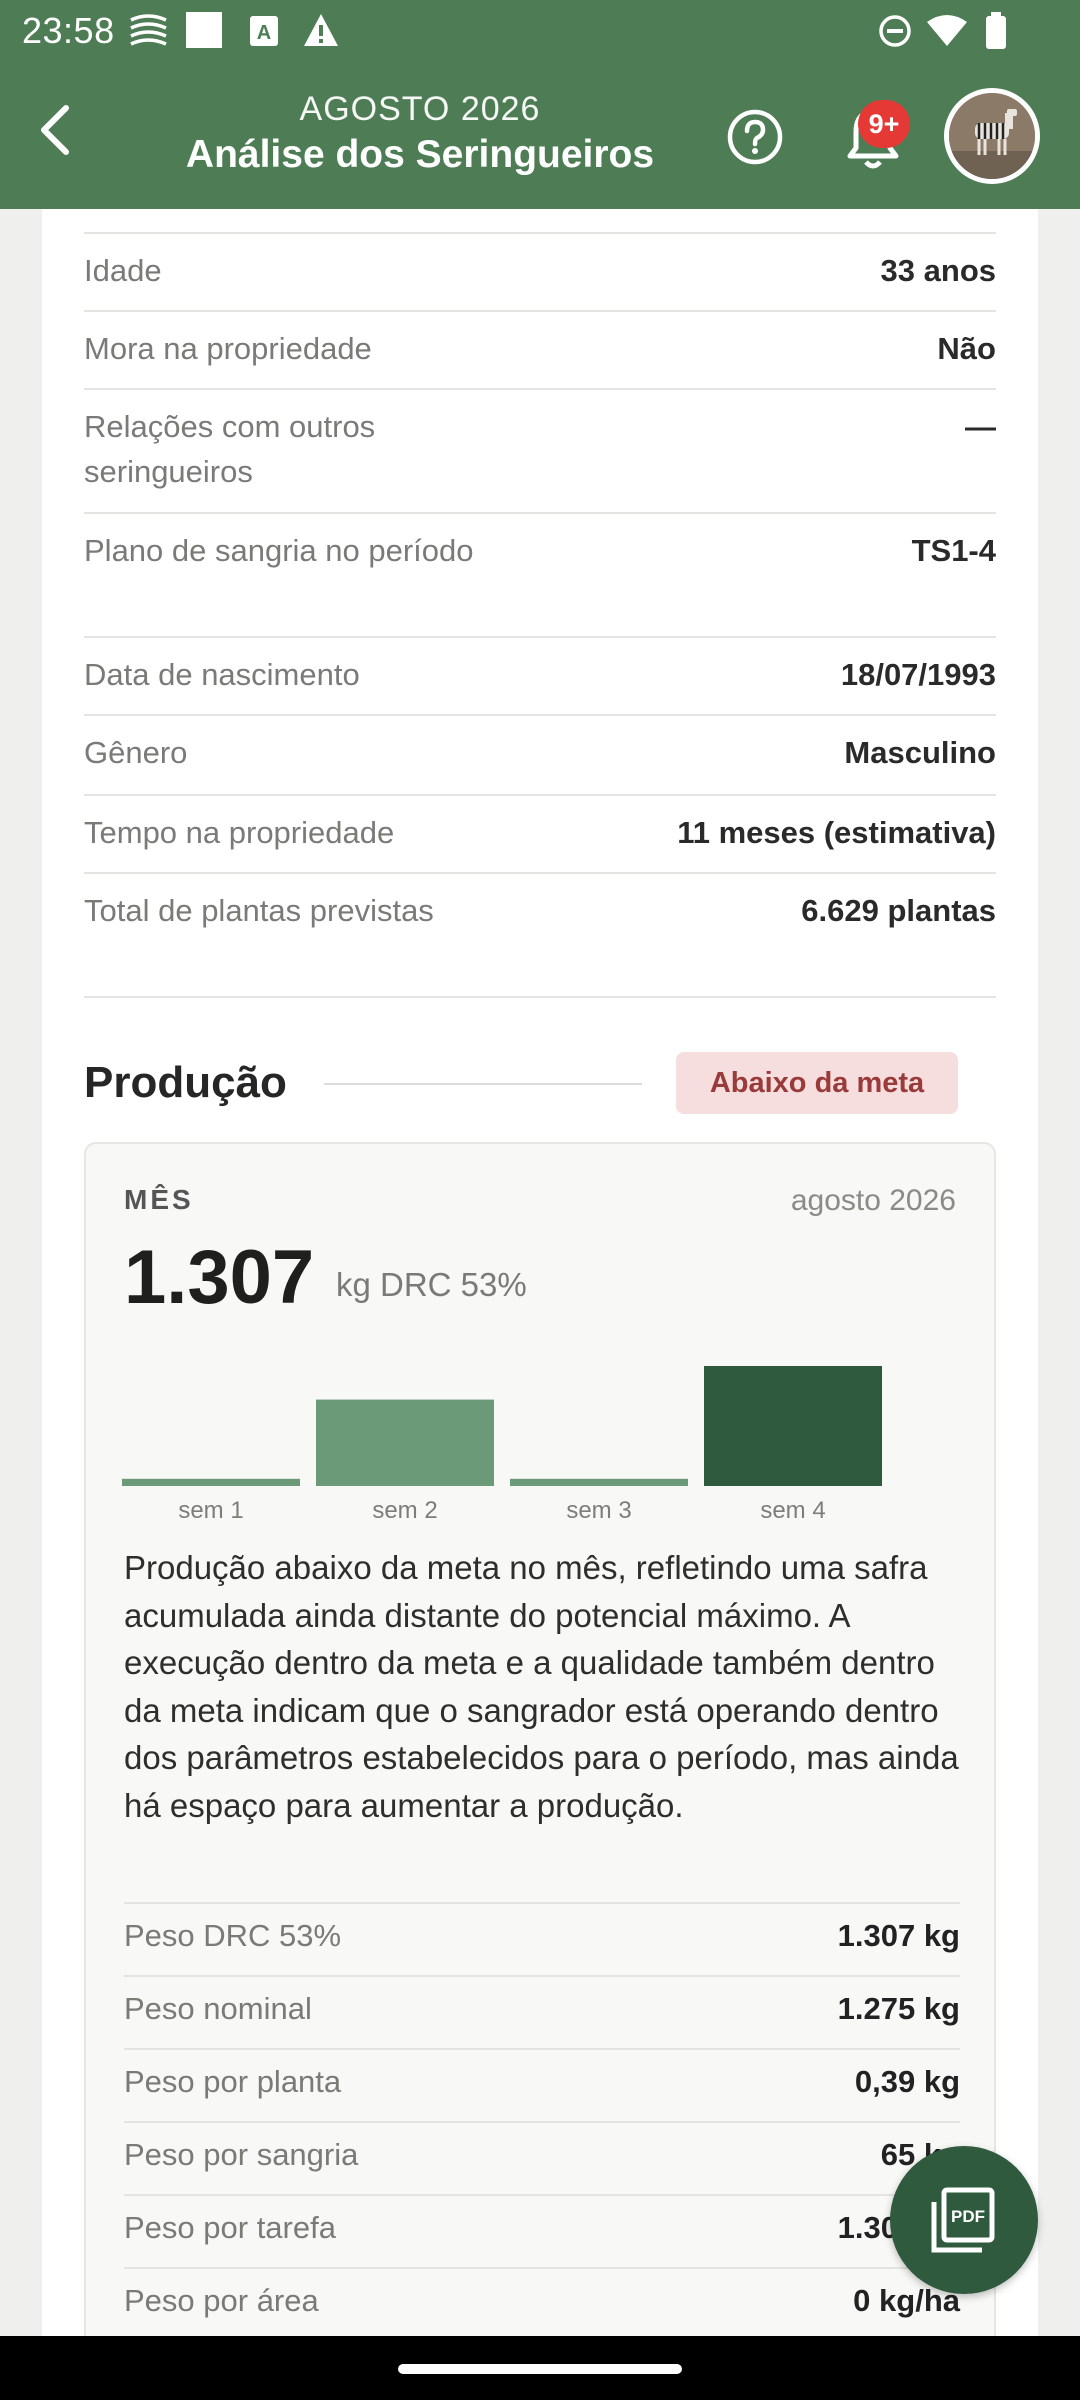 The image size is (1080, 2400). I want to click on period-label: MÊS, so click(159, 1199).